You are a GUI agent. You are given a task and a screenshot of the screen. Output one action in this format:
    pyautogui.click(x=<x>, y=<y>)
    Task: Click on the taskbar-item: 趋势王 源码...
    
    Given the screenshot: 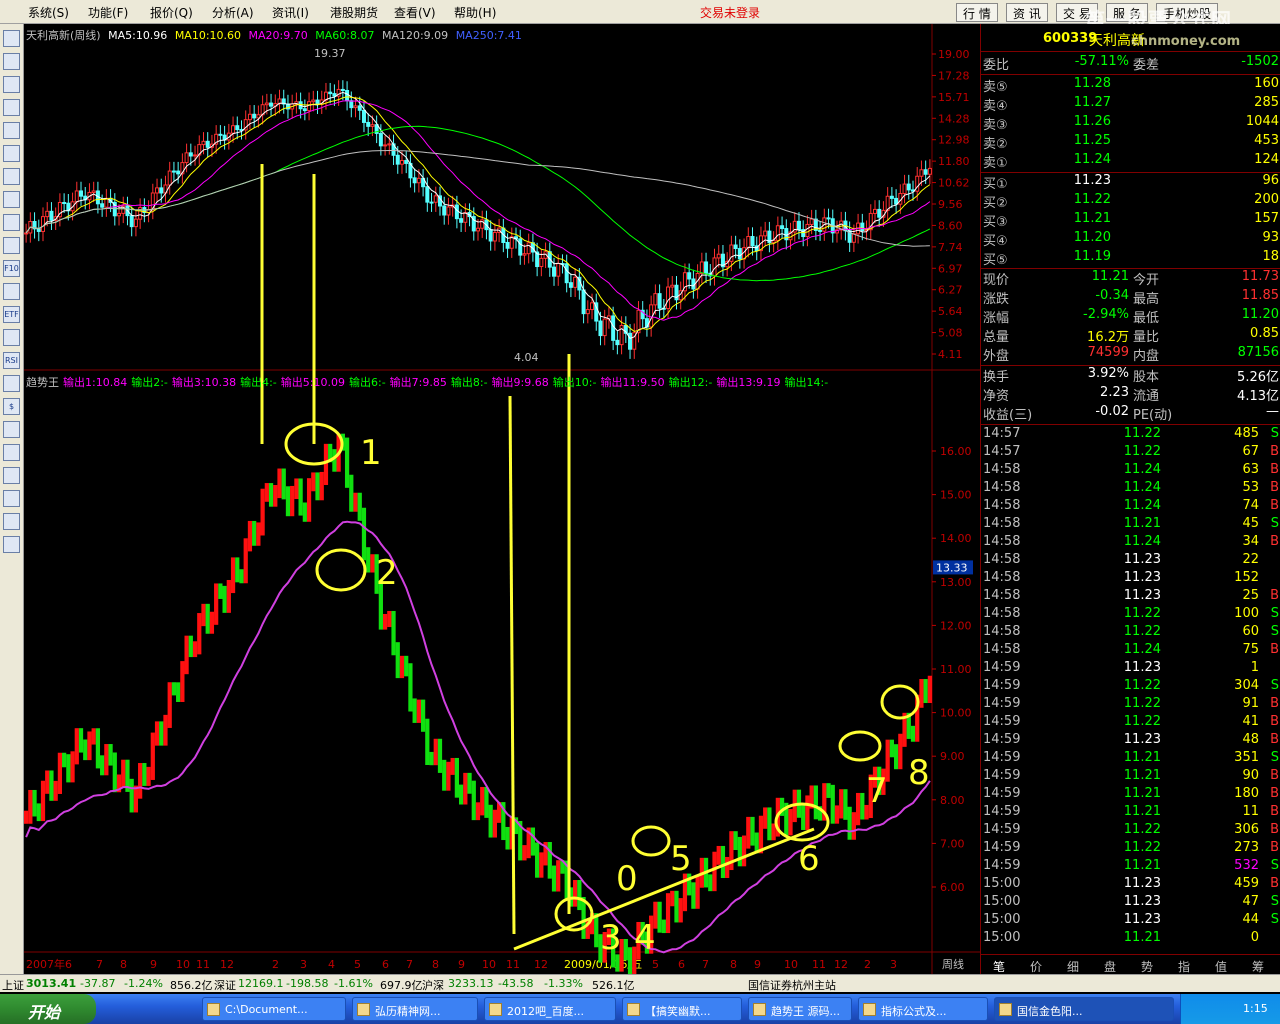 What is the action you would take?
    pyautogui.click(x=800, y=1009)
    